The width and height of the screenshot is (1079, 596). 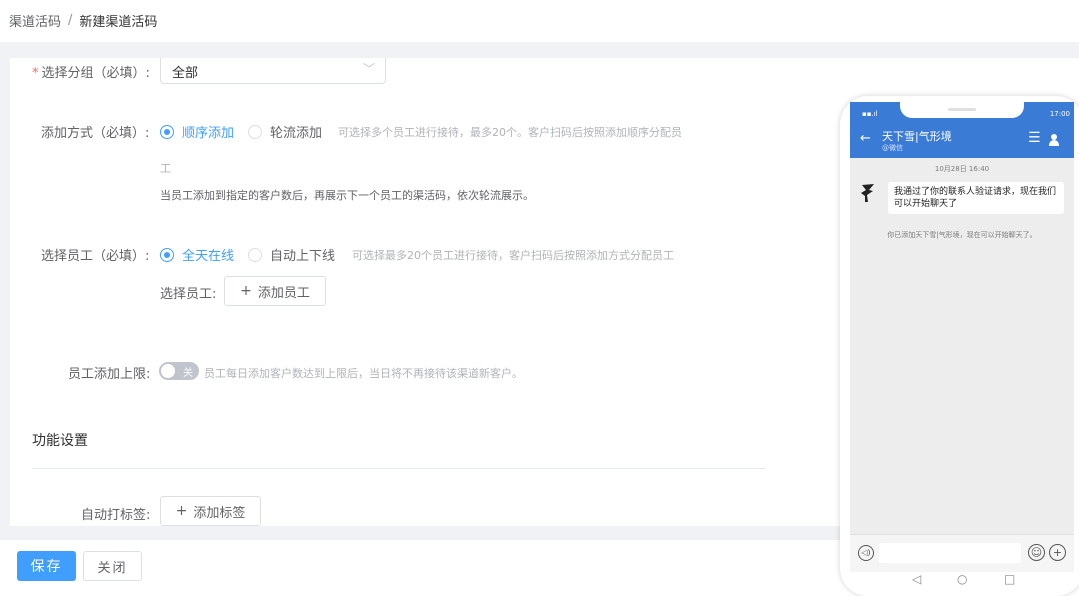 What do you see at coordinates (962, 140) in the screenshot?
I see `chat-header: ← 天下雪|气形境 @微信 ☰` at bounding box center [962, 140].